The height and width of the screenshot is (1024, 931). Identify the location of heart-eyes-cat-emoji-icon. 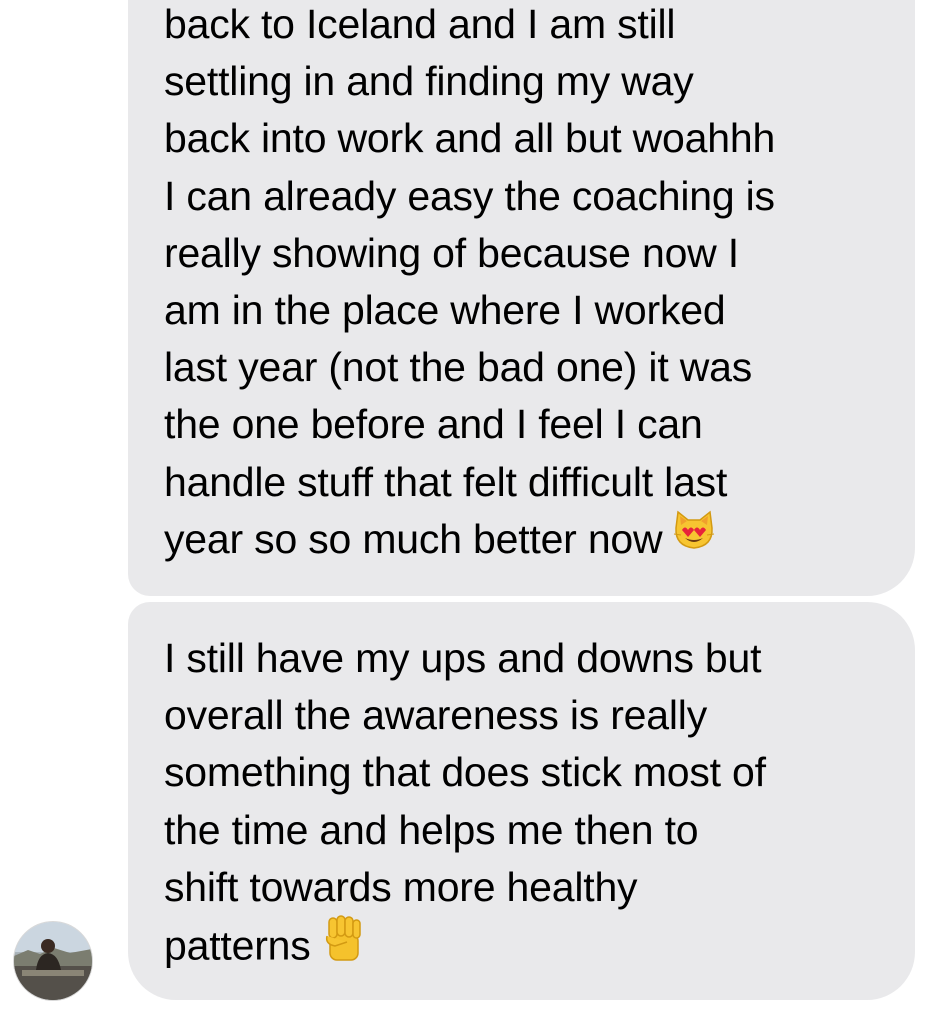
(694, 537).